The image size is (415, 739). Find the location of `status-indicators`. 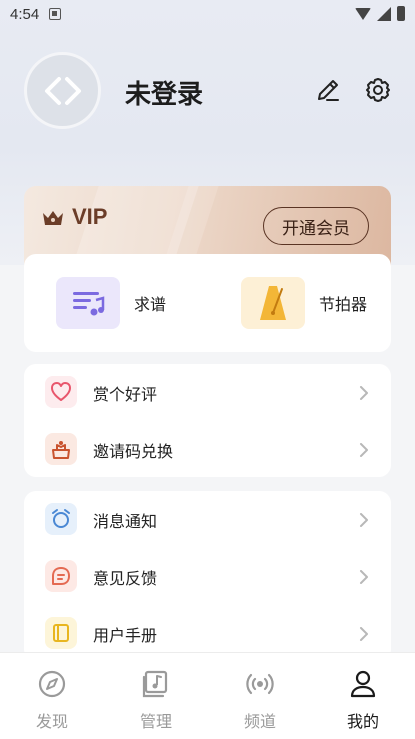

status-indicators is located at coordinates (380, 13).